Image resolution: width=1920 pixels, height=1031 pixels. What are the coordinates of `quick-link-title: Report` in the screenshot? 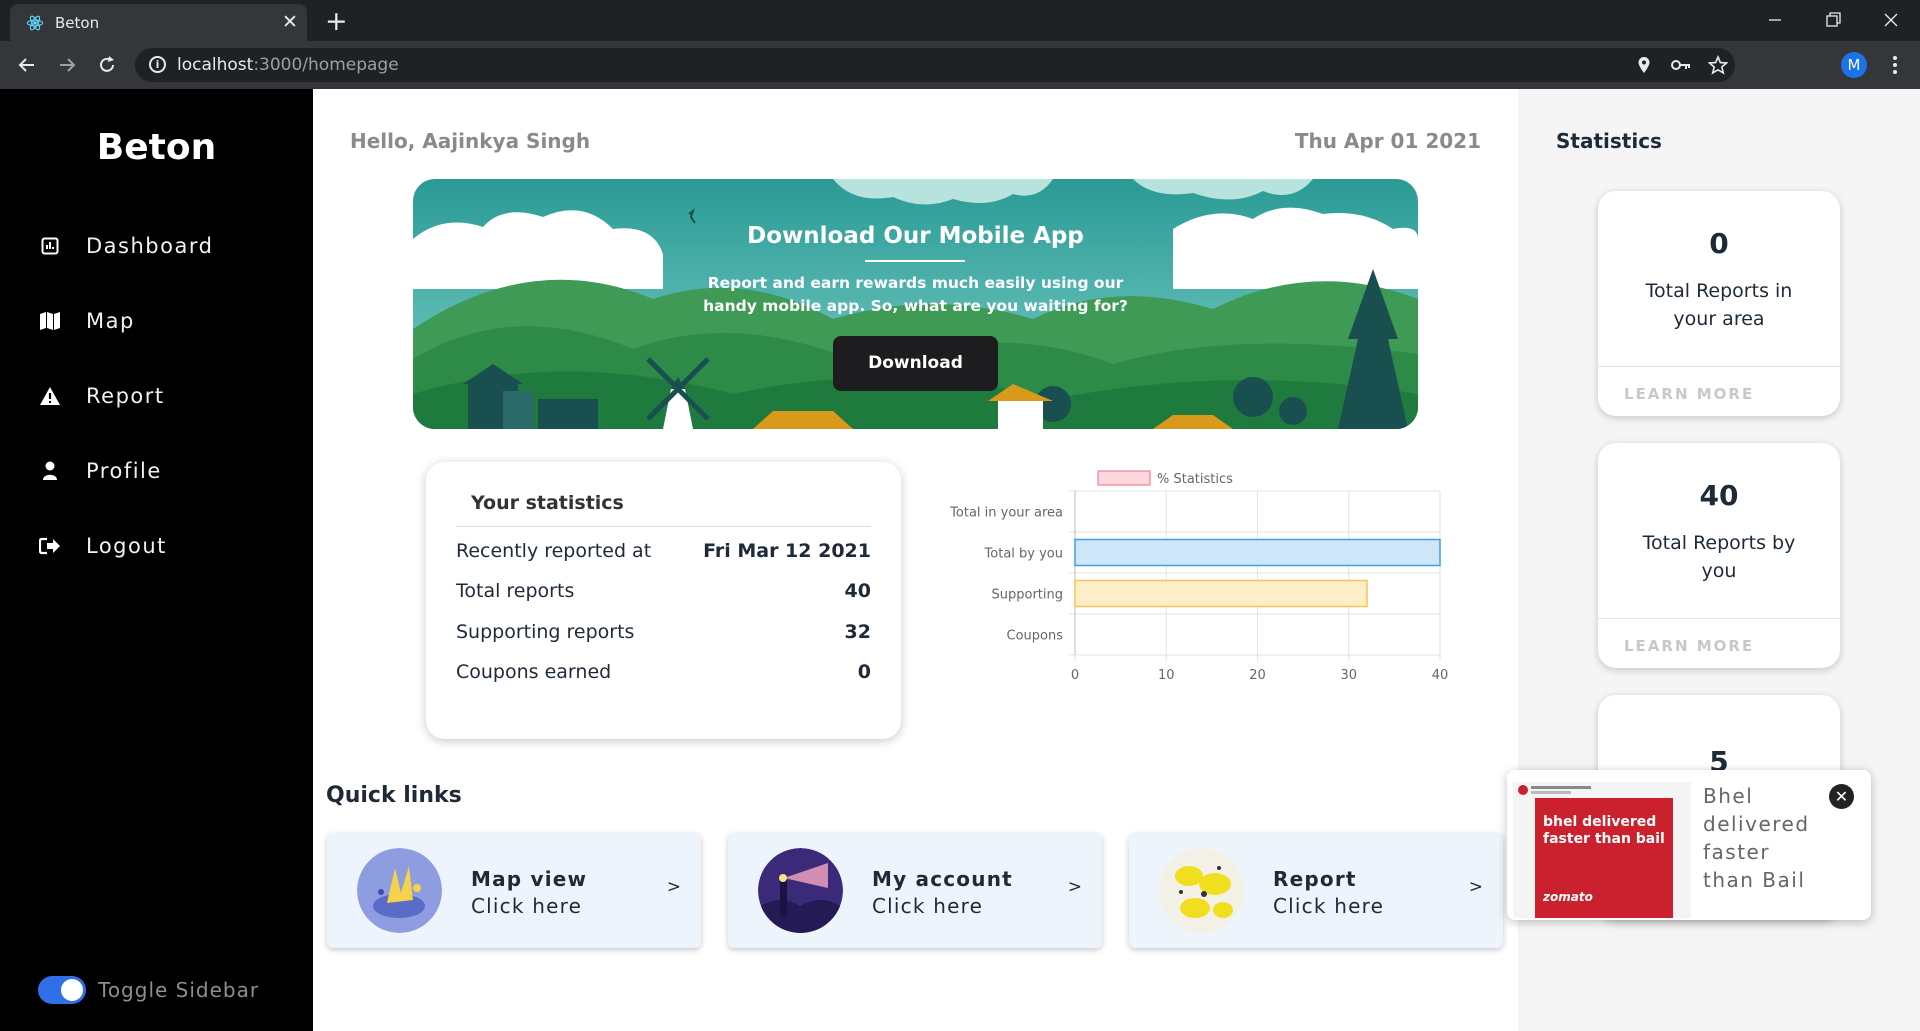 It's located at (1315, 879).